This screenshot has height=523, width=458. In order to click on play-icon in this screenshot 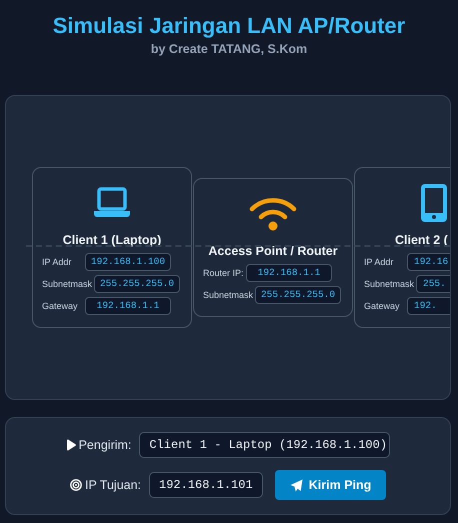, I will do `click(71, 445)`.